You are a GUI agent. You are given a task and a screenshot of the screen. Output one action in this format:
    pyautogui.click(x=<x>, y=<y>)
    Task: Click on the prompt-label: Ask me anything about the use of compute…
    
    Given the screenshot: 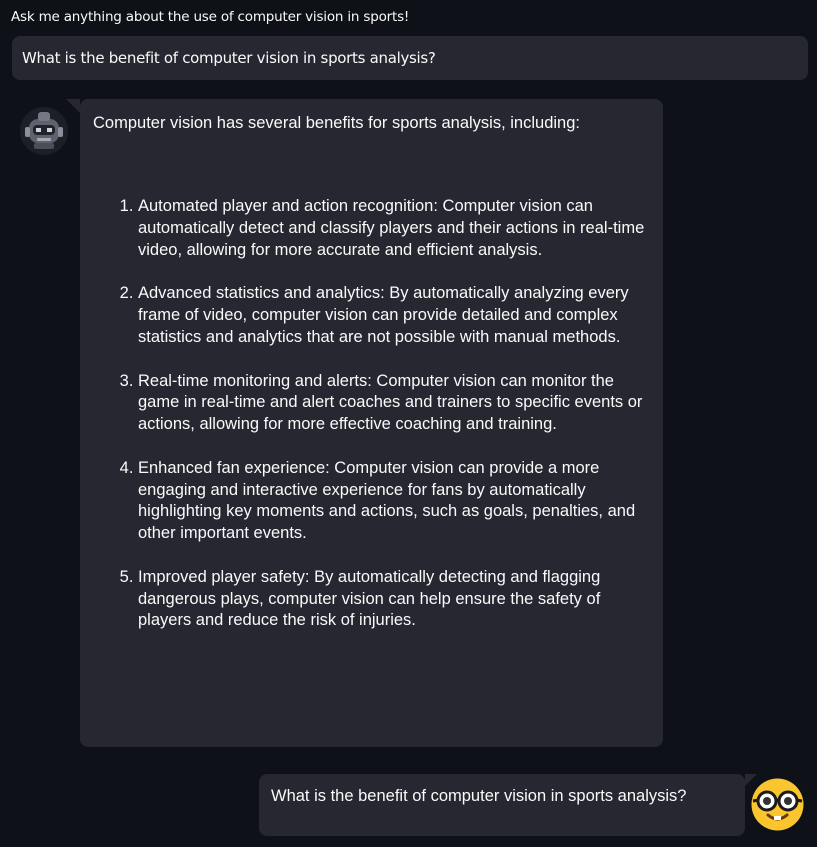 What is the action you would take?
    pyautogui.click(x=210, y=17)
    